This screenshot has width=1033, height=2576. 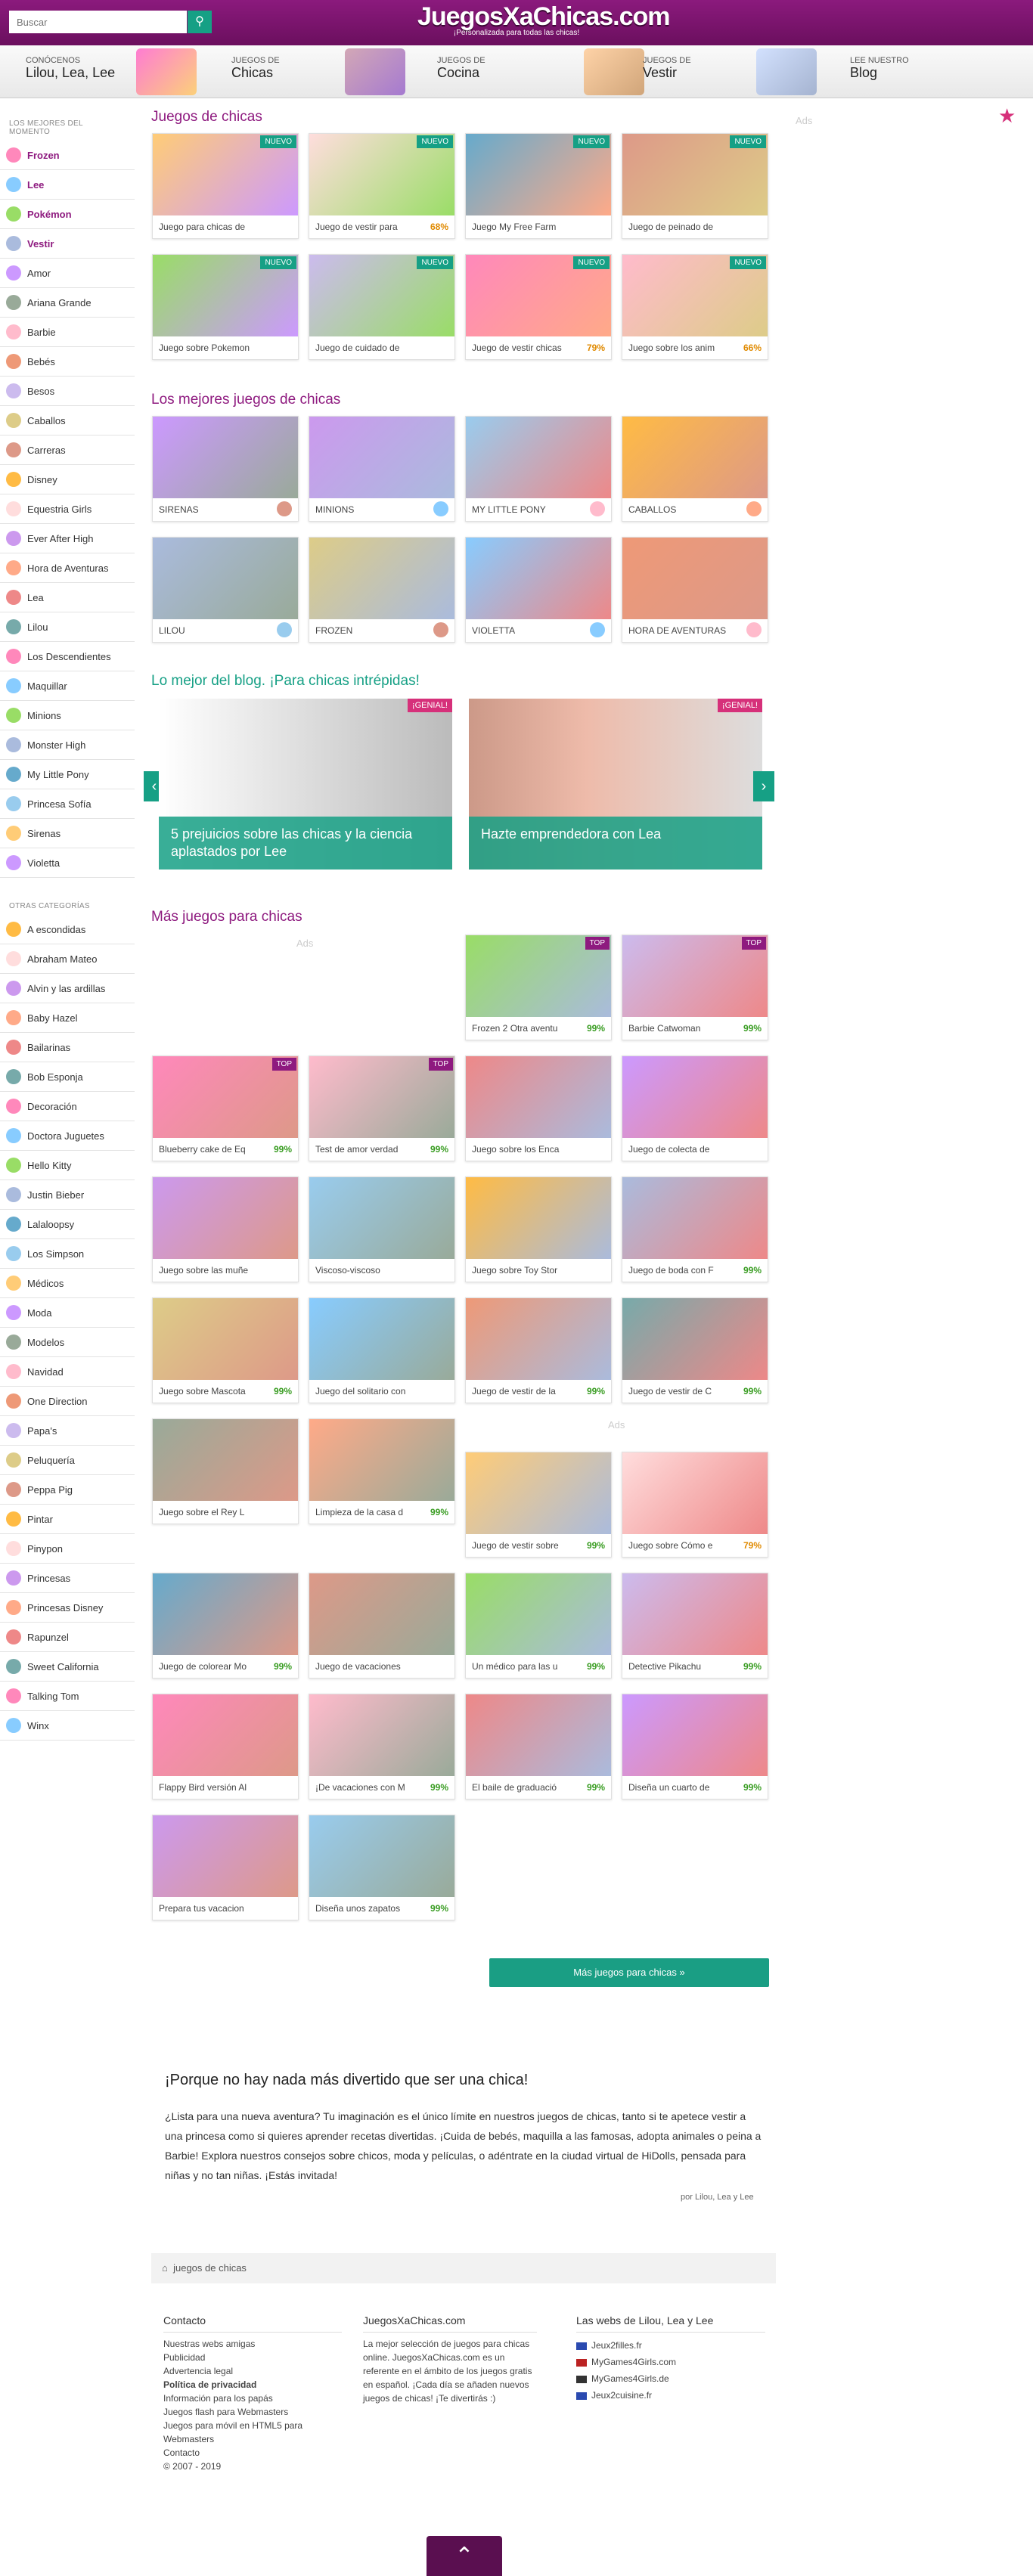 What do you see at coordinates (252, 2344) in the screenshot?
I see `footer-link: Nuestras webs amigas` at bounding box center [252, 2344].